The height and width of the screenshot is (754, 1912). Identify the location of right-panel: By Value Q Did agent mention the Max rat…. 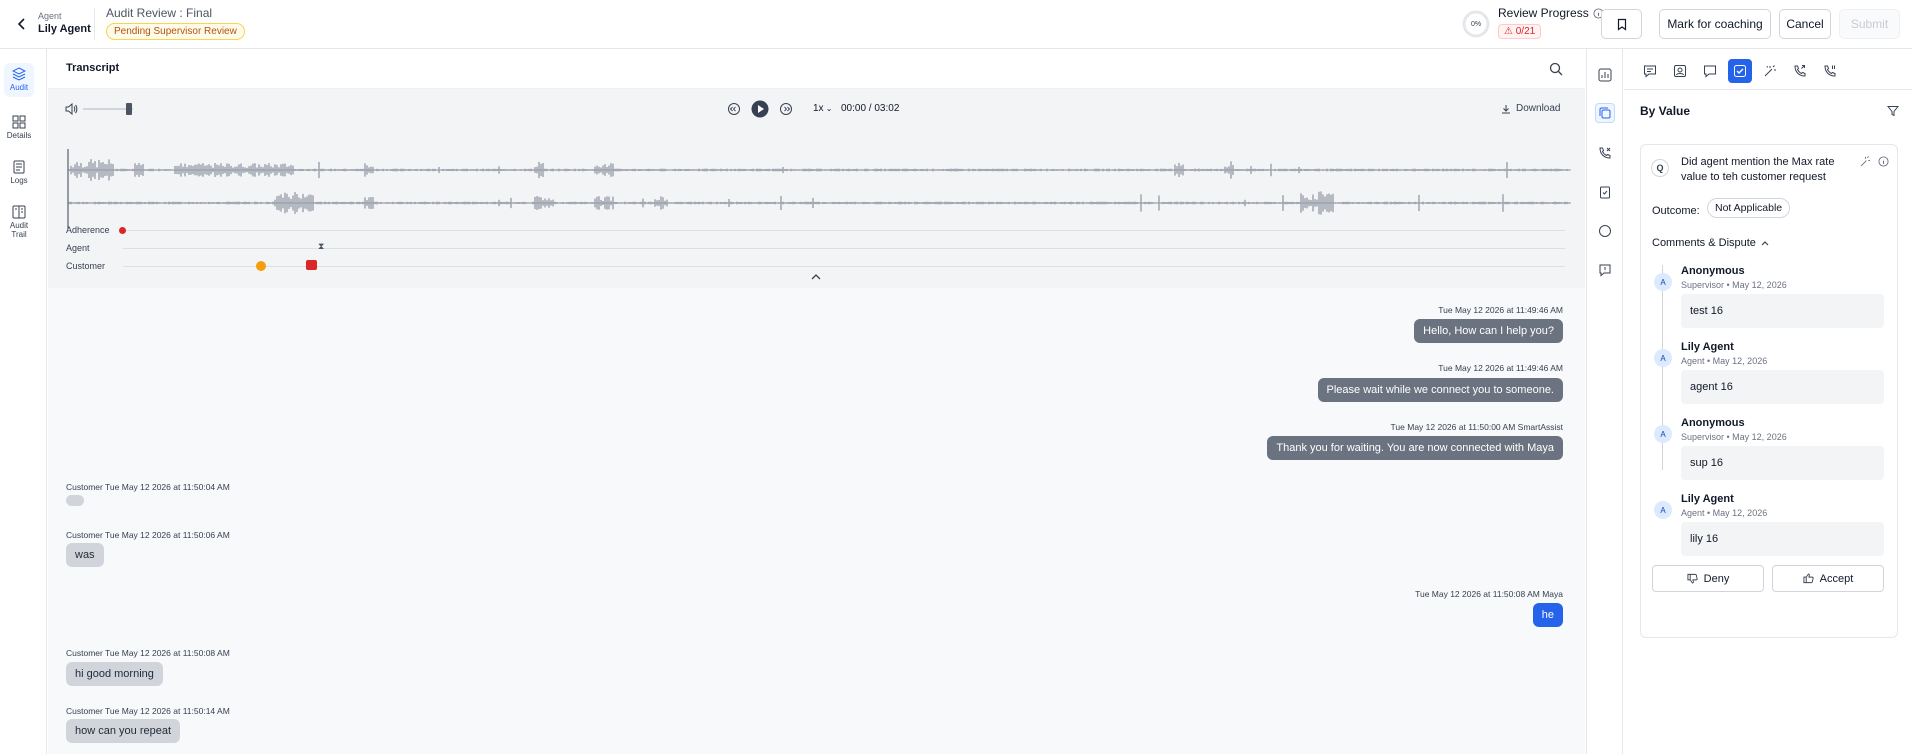
(1768, 401).